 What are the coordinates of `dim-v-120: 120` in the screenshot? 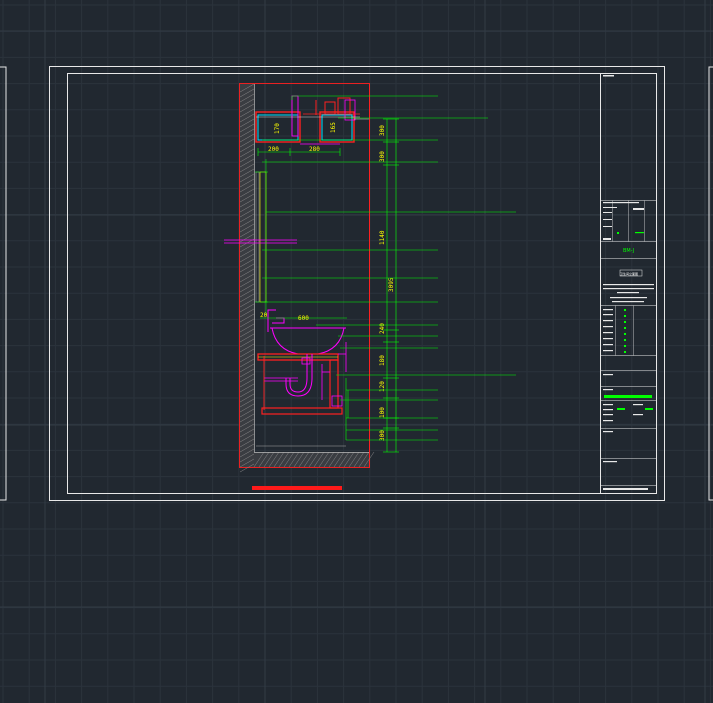 It's located at (382, 386).